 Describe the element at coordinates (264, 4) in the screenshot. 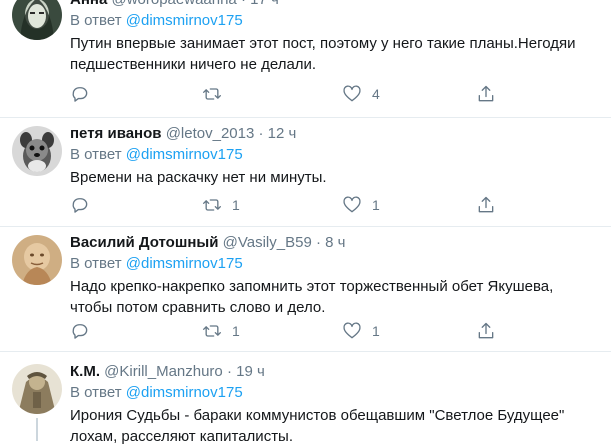

I see `tweet-time: 17 ч` at that location.